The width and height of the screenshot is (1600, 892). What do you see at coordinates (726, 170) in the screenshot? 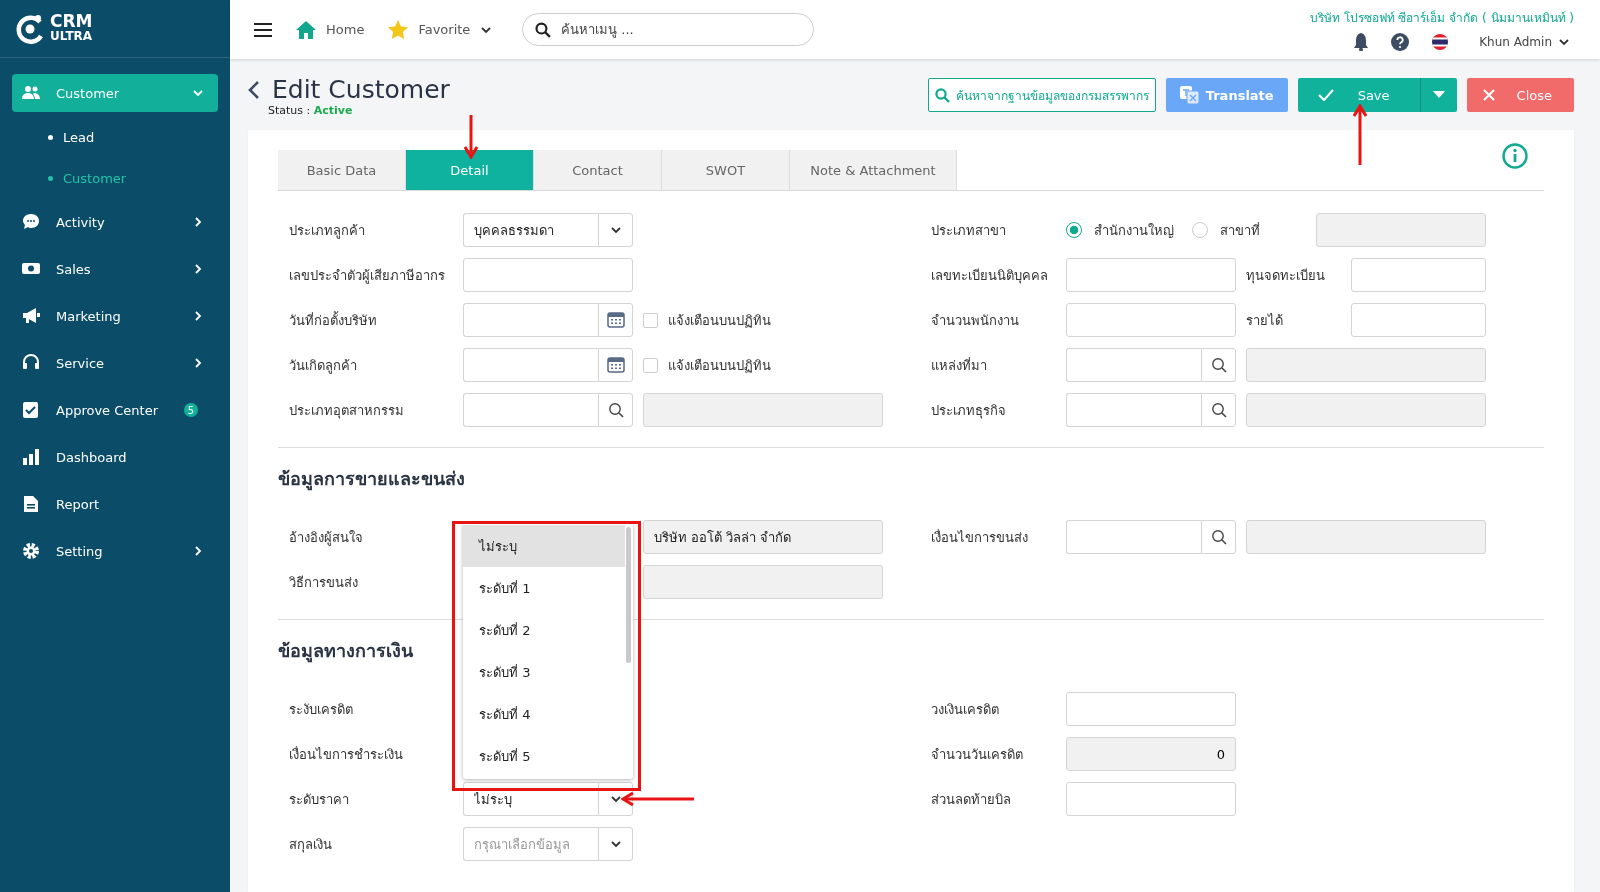
I see `tab: SWOT` at bounding box center [726, 170].